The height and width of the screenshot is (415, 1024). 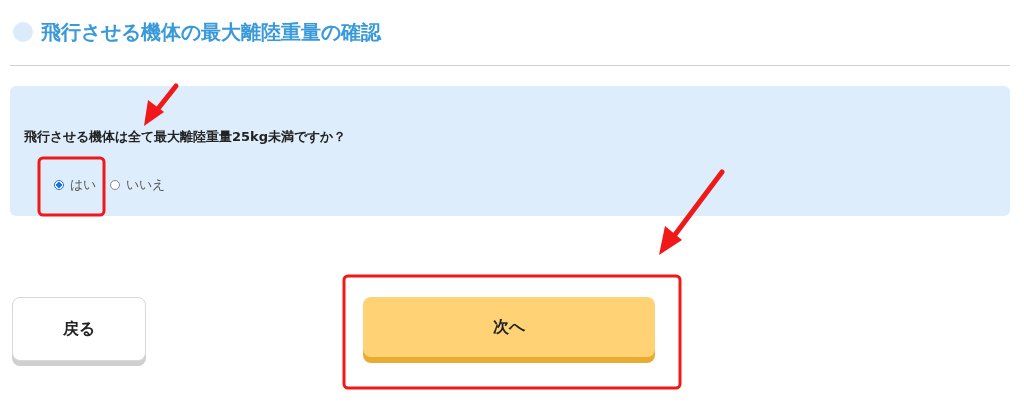 What do you see at coordinates (211, 32) in the screenshot?
I see `section-heading: 飛行させる機体の最大離陸重量の確認` at bounding box center [211, 32].